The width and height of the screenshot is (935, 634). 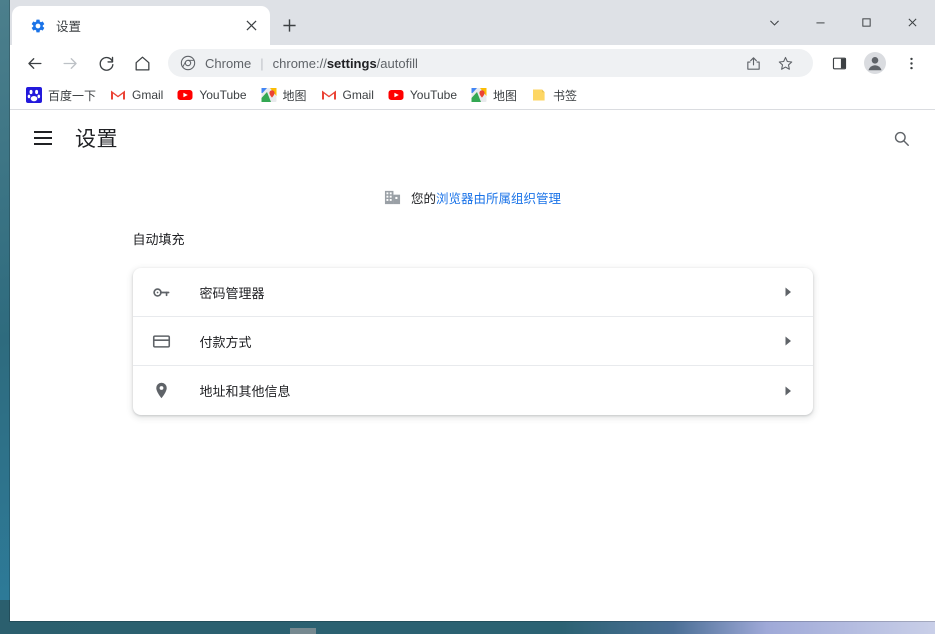 What do you see at coordinates (38, 25) in the screenshot?
I see `gear-icon` at bounding box center [38, 25].